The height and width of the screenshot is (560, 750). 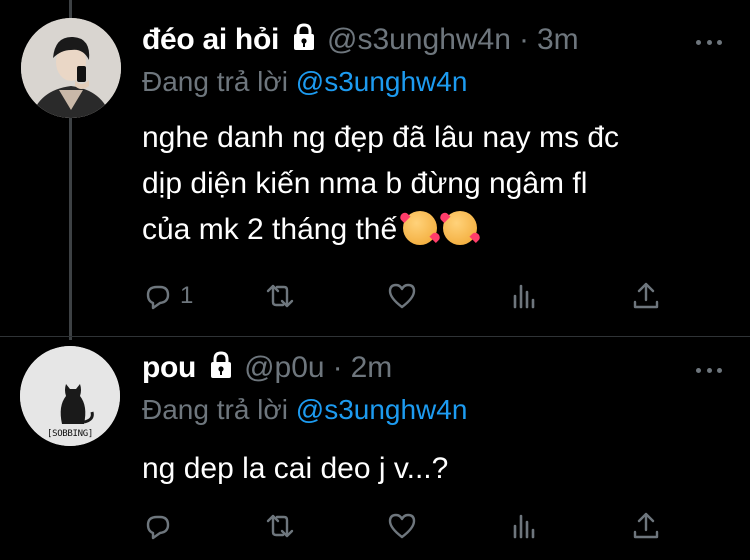 What do you see at coordinates (284, 368) in the screenshot?
I see `user-handle: @p0u` at bounding box center [284, 368].